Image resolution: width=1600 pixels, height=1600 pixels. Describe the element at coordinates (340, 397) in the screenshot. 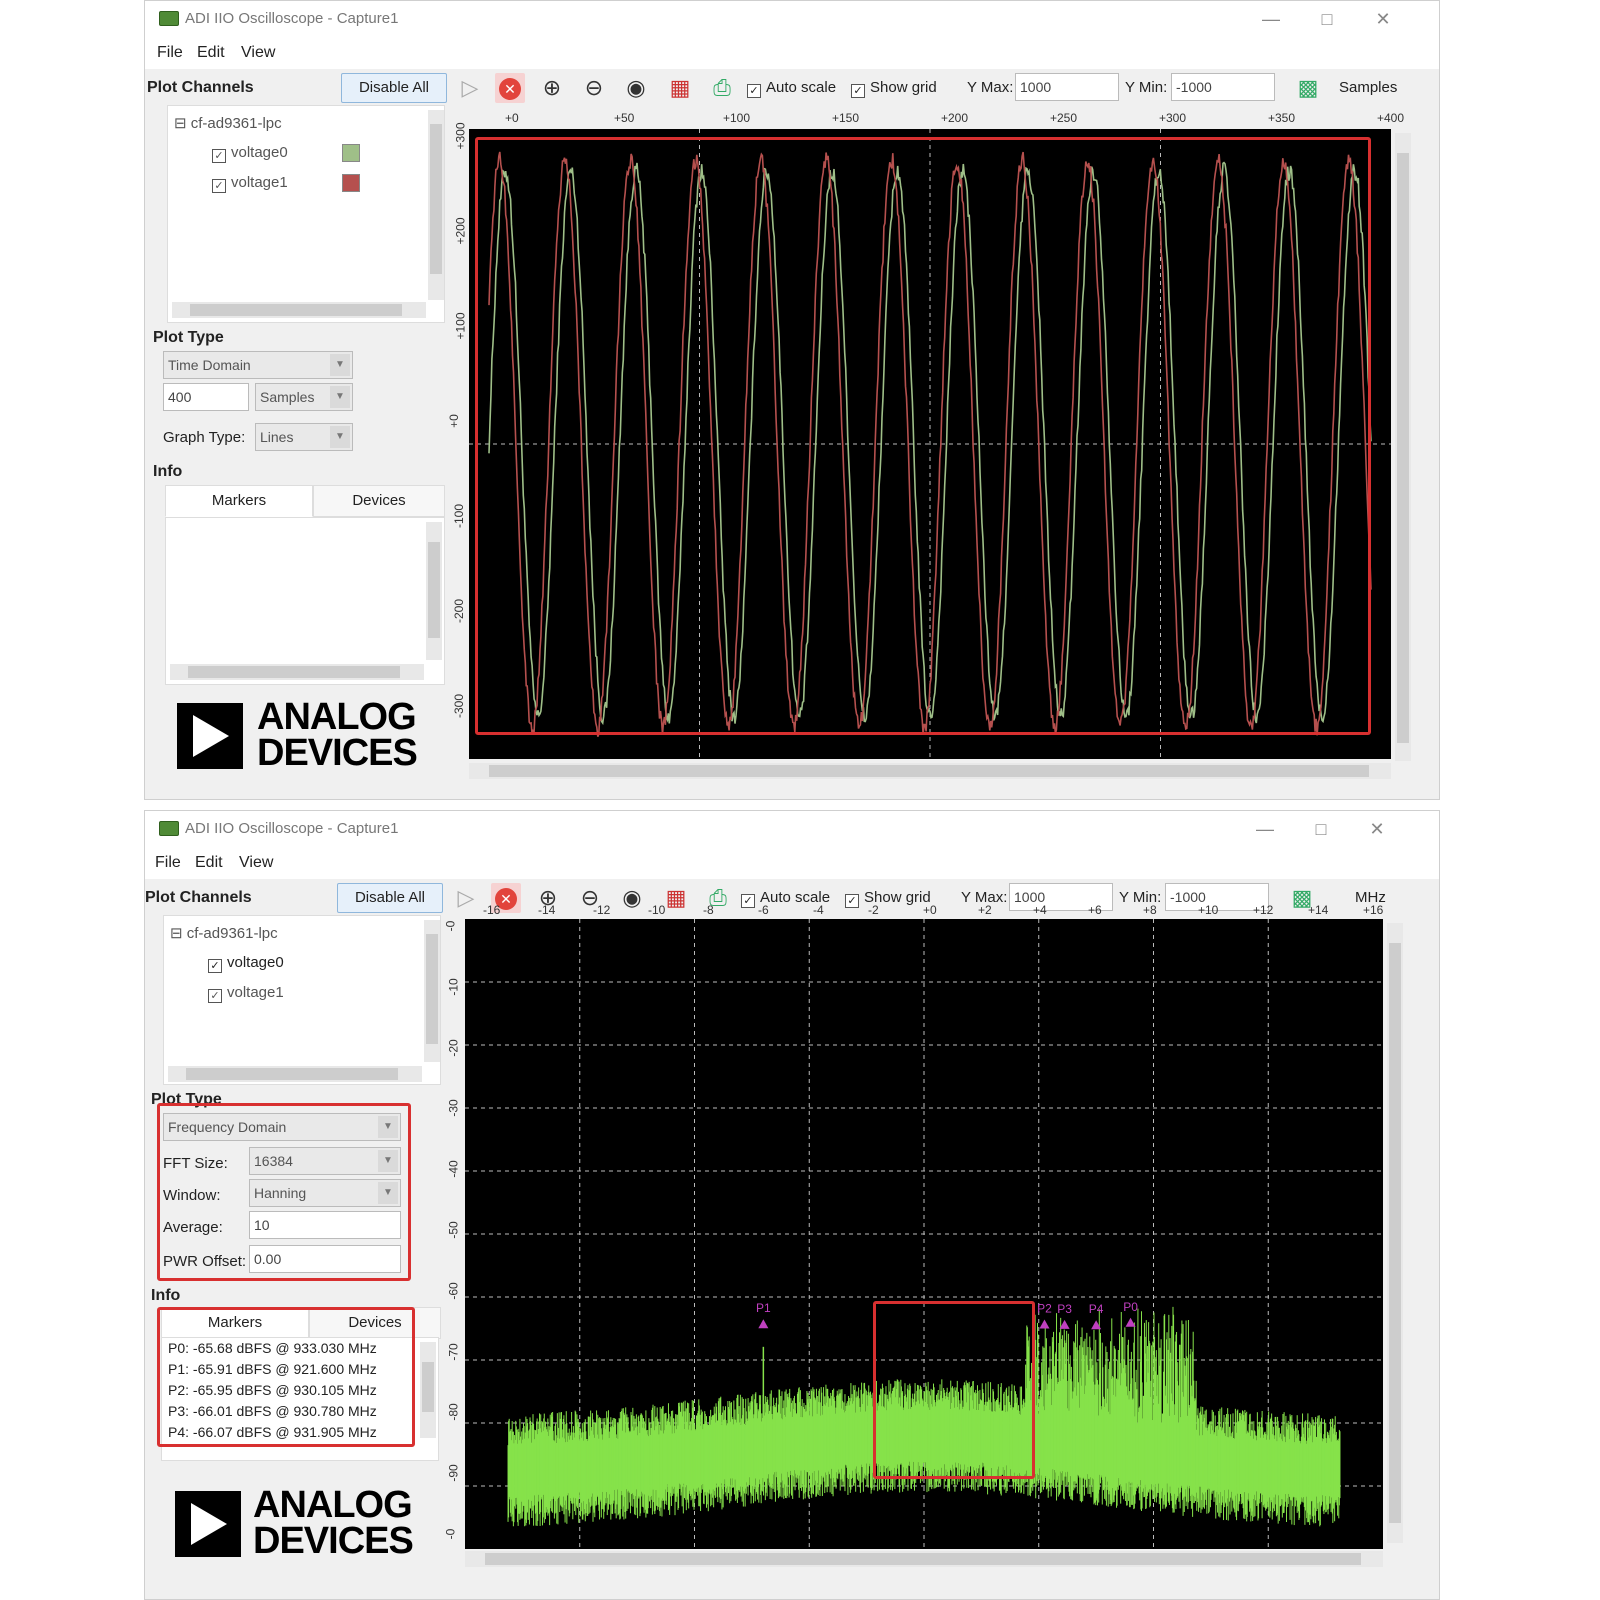

I see `chevron-down-icon: ▼` at that location.